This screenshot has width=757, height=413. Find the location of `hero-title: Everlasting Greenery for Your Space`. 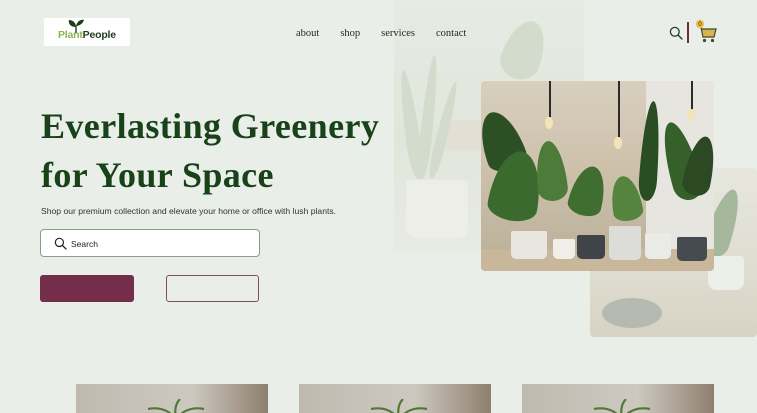

hero-title: Everlasting Greenery for Your Space is located at coordinates (210, 151).